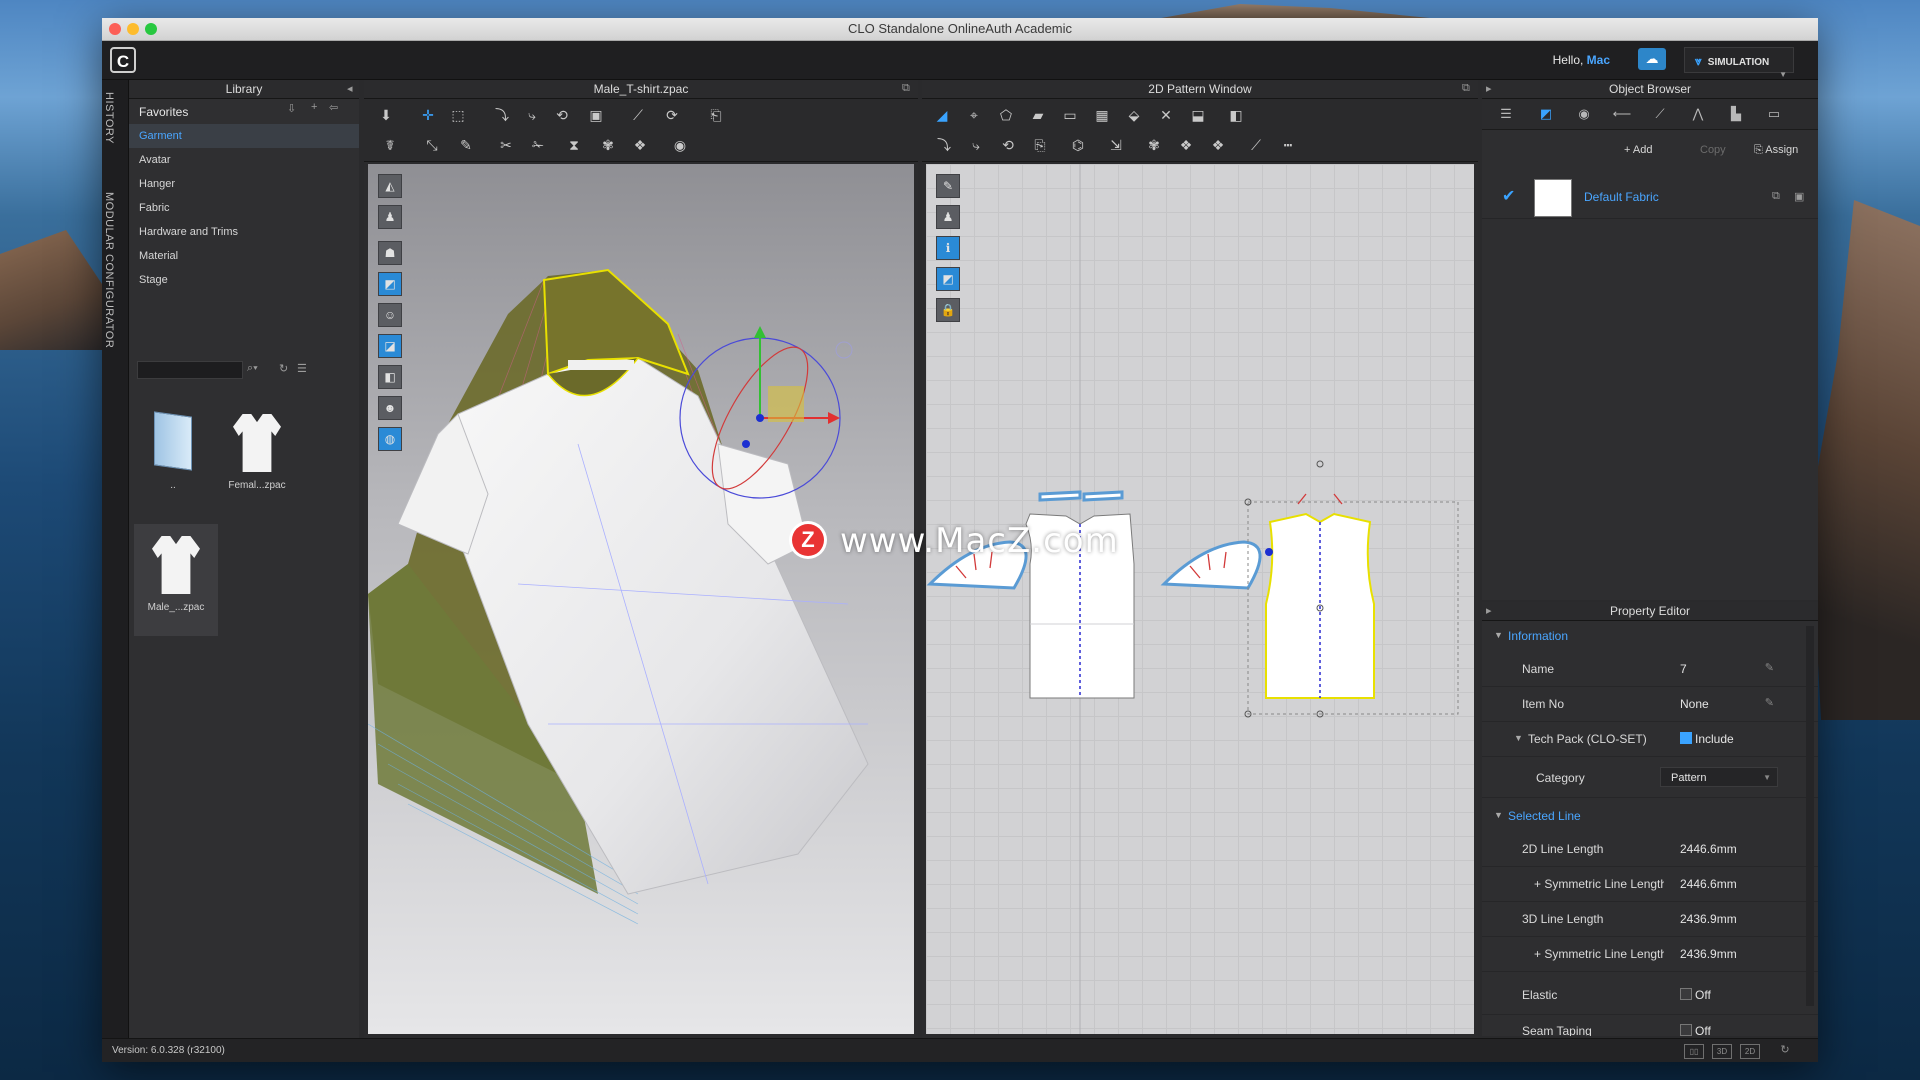 The image size is (1920, 1080). I want to click on puckering-icon: ✾, so click(608, 145).